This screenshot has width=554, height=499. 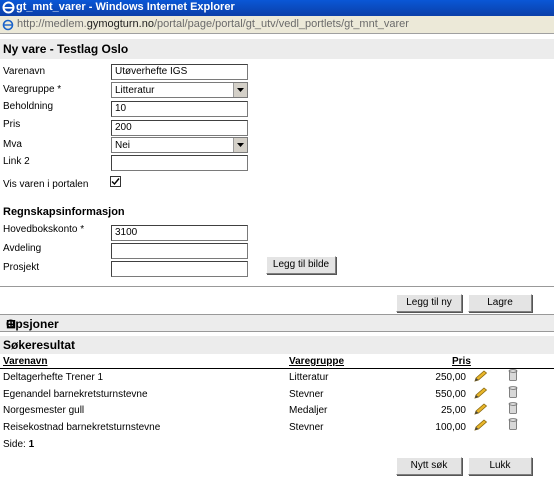 I want to click on ie-logo-icon, so click(x=8, y=7).